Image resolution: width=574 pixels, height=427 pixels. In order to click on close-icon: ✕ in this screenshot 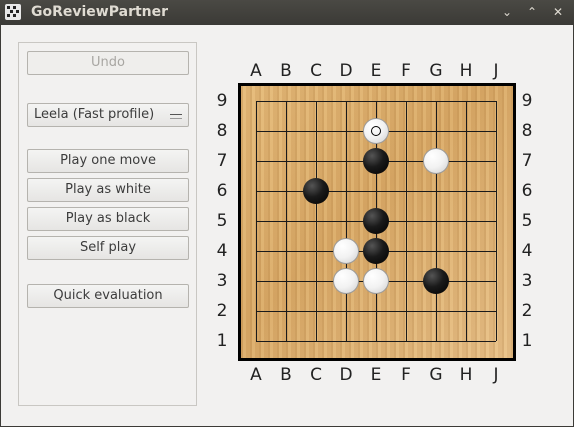, I will do `click(558, 12)`.